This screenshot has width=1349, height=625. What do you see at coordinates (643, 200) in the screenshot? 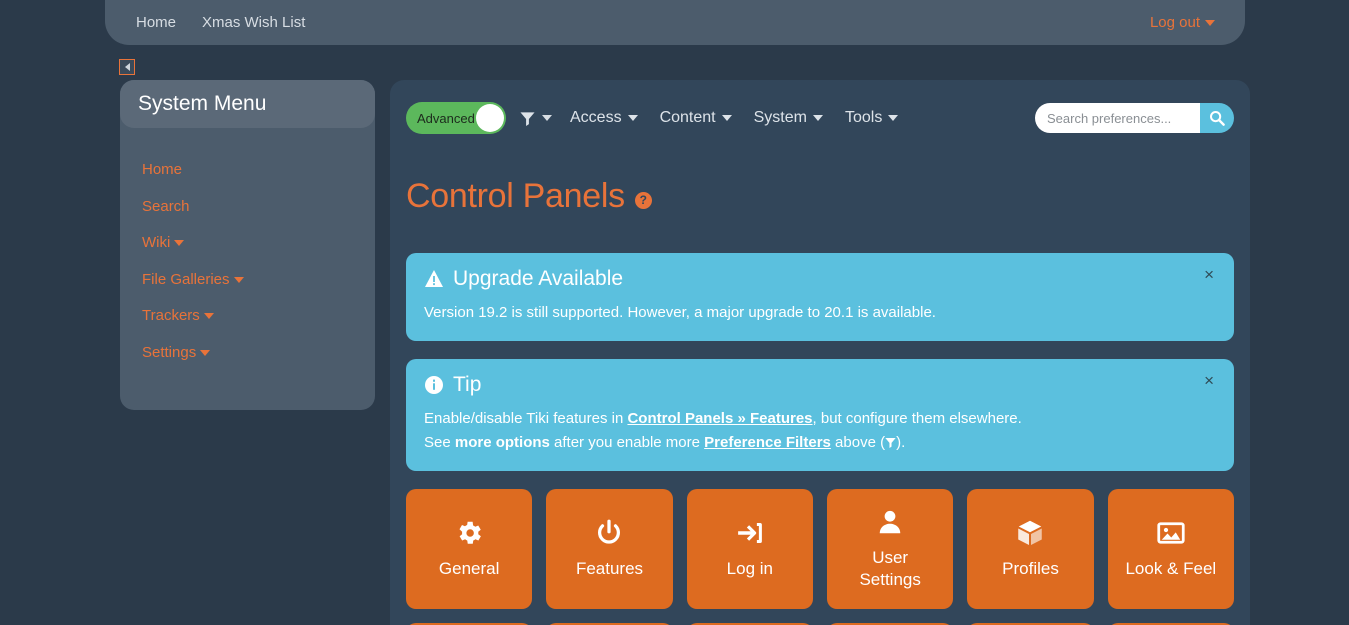
I see `question-mark-icon: ?` at bounding box center [643, 200].